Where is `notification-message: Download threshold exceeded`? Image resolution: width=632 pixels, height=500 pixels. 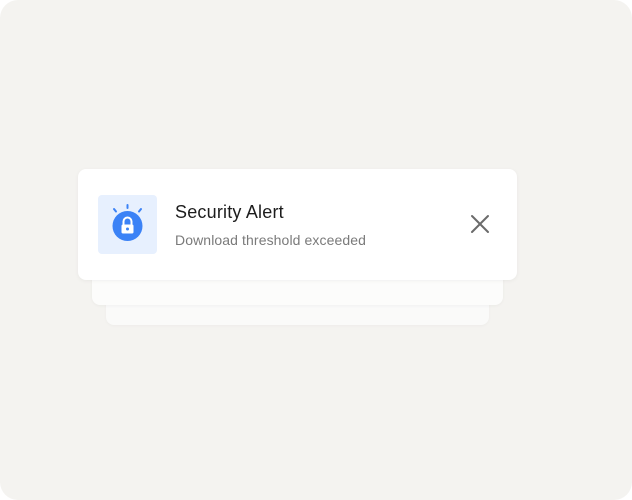
notification-message: Download threshold exceeded is located at coordinates (271, 240).